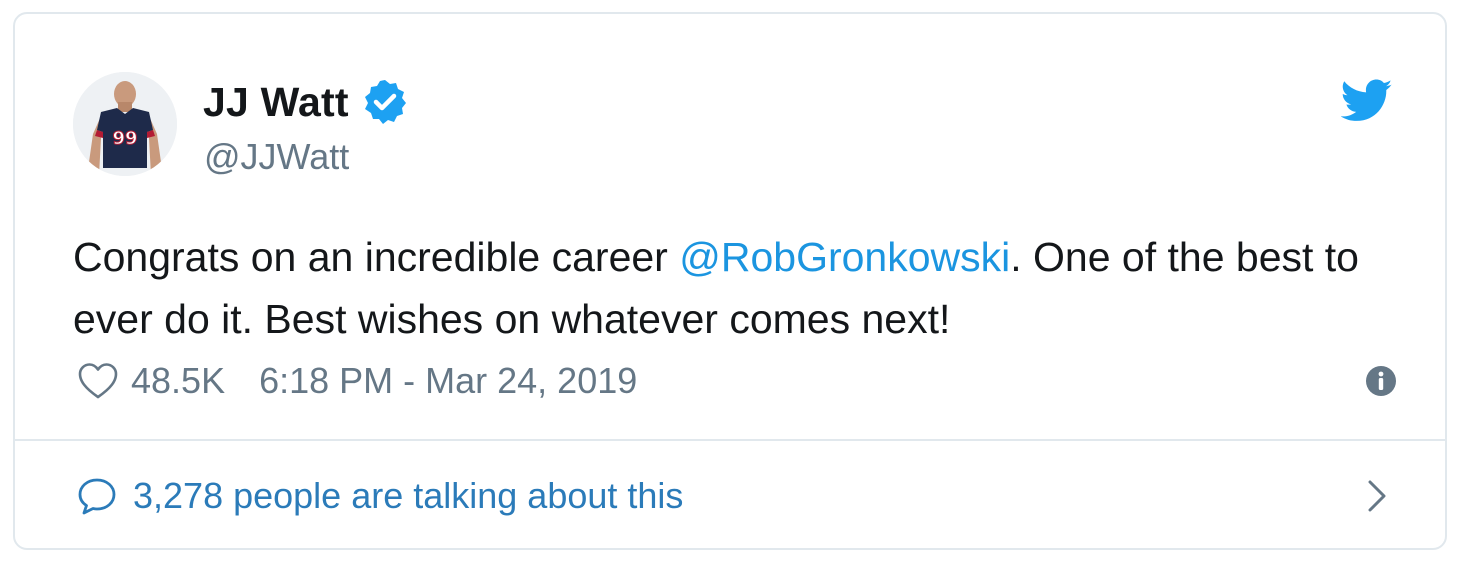 This screenshot has width=1460, height=561. What do you see at coordinates (737, 381) in the screenshot?
I see `tweet-meta: 48.5K 6:18 PM - Mar 24, 2019` at bounding box center [737, 381].